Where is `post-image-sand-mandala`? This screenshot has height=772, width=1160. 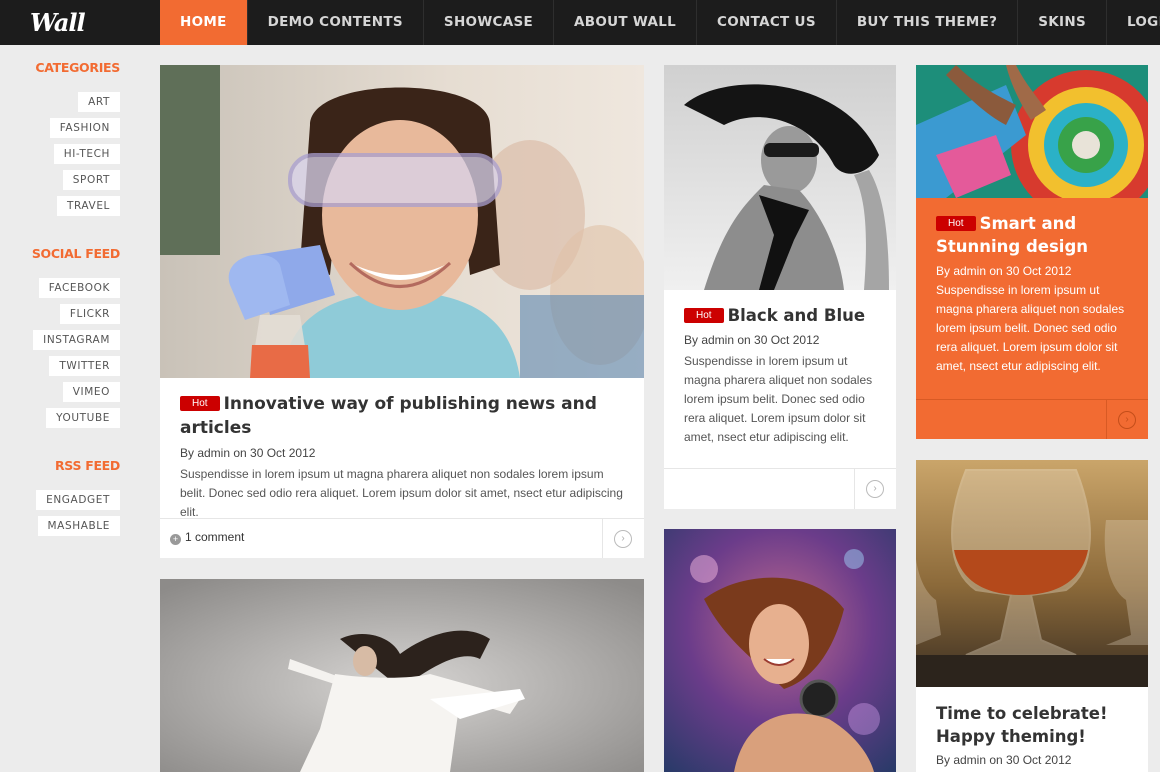
post-image-sand-mandala is located at coordinates (1032, 131).